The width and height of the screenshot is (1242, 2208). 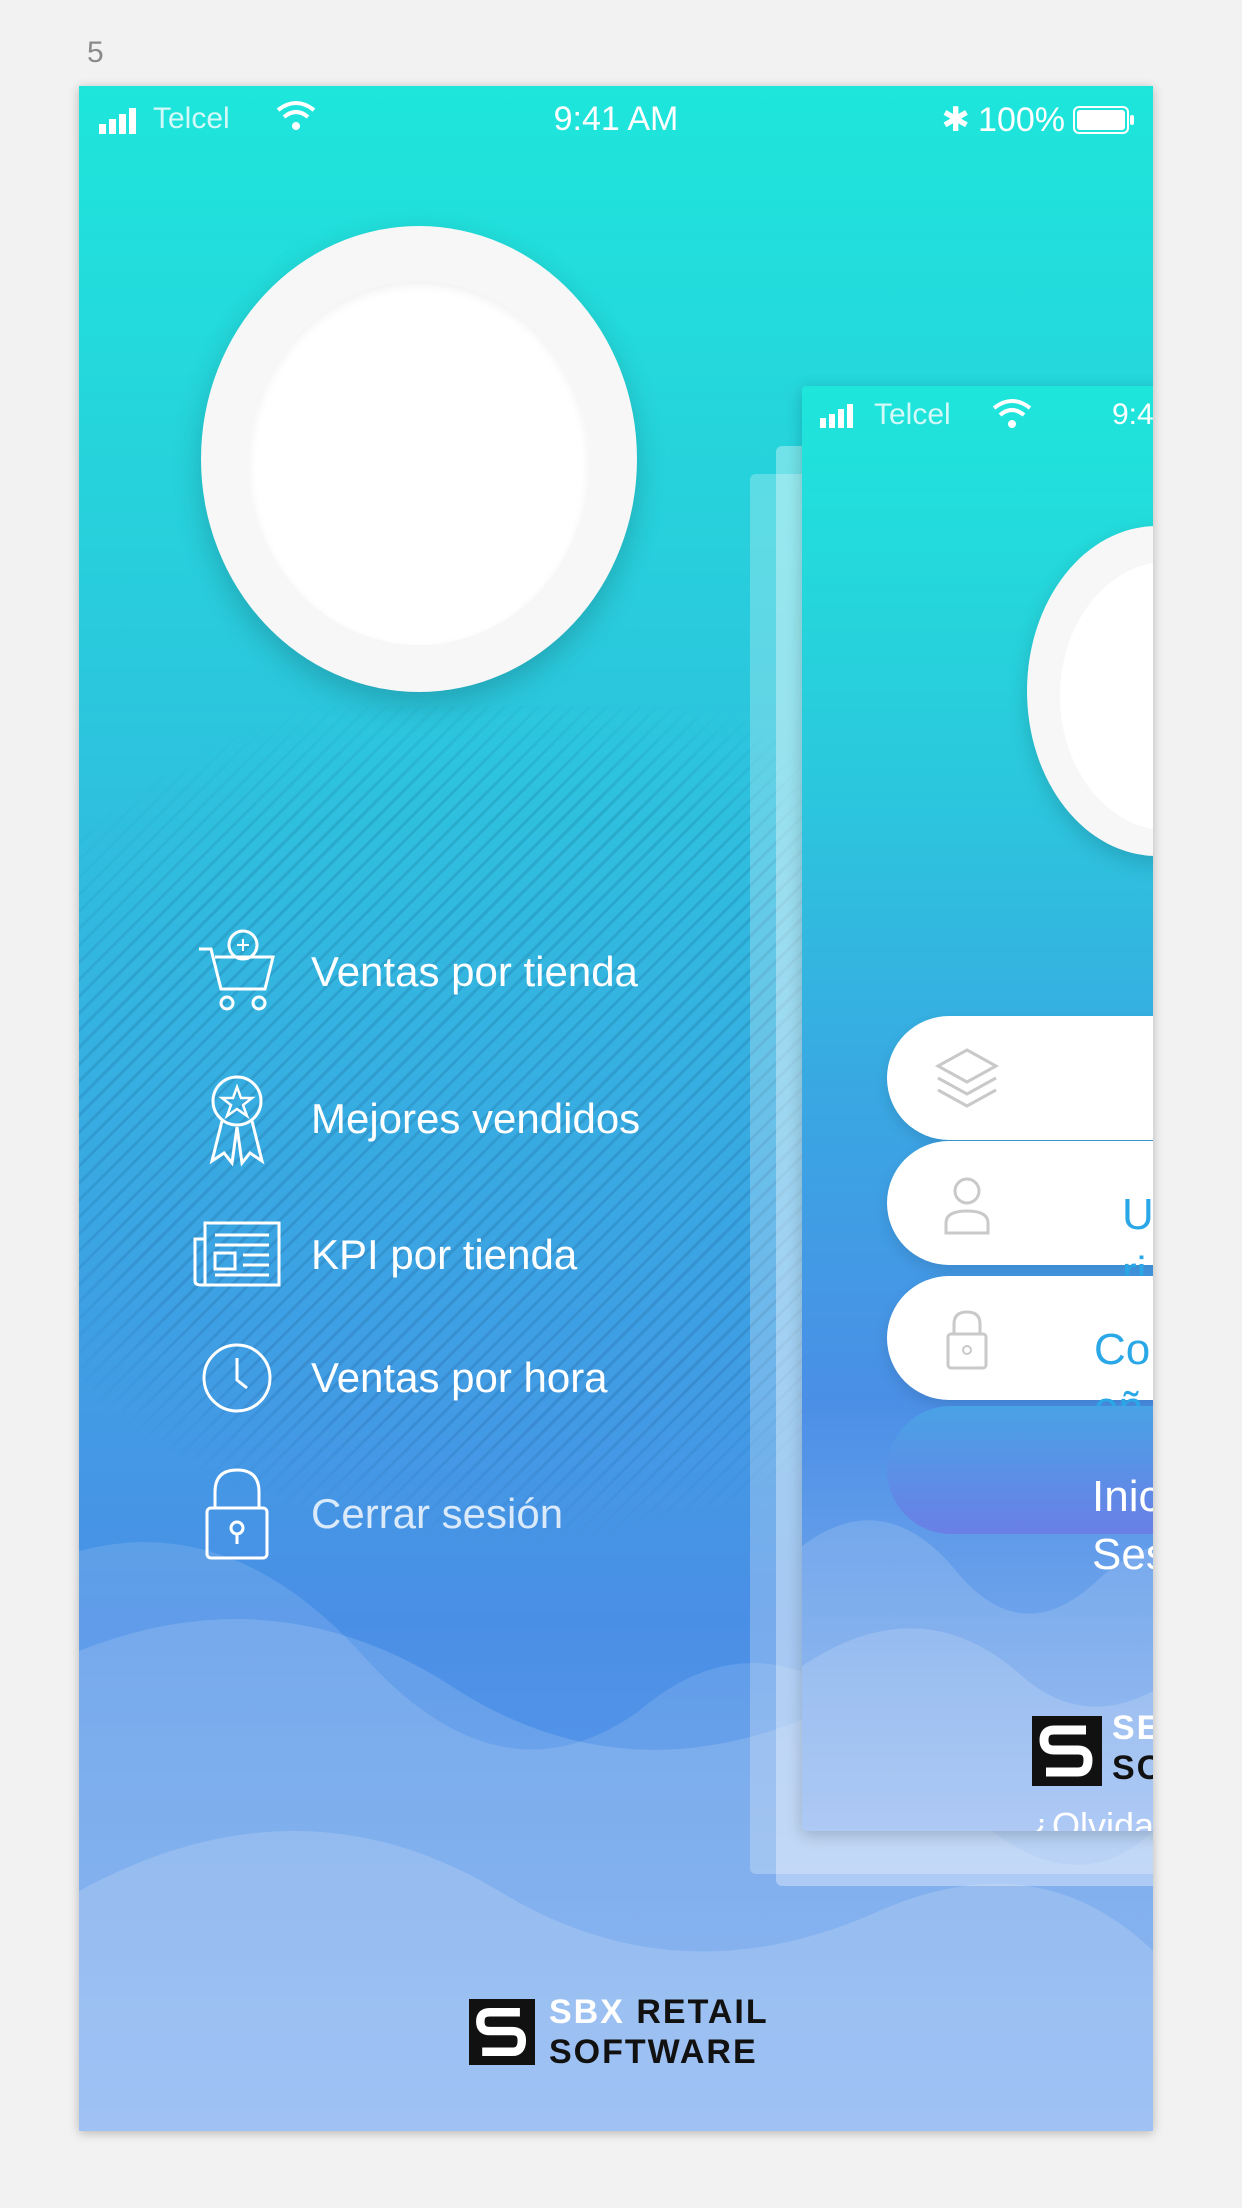 I want to click on bluetooth-icon: ✱, so click(x=956, y=120).